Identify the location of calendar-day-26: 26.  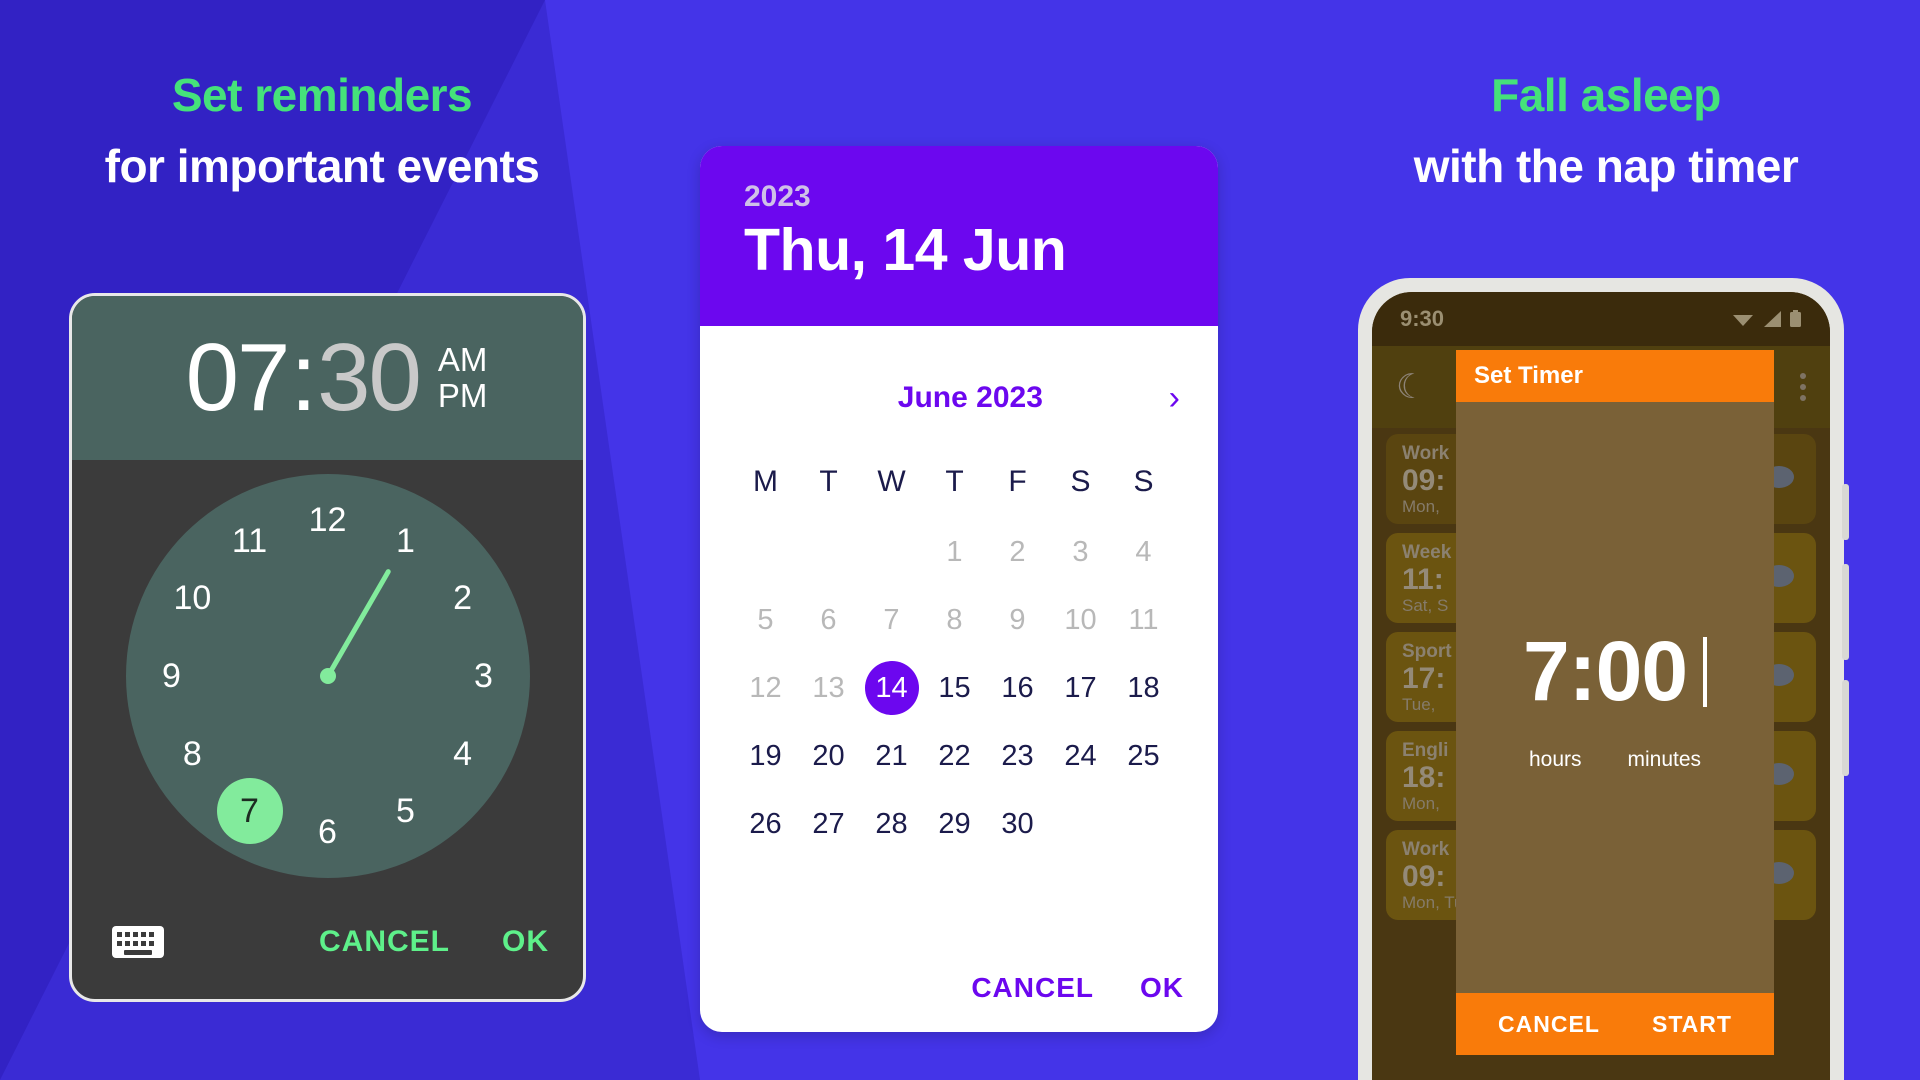
(765, 824).